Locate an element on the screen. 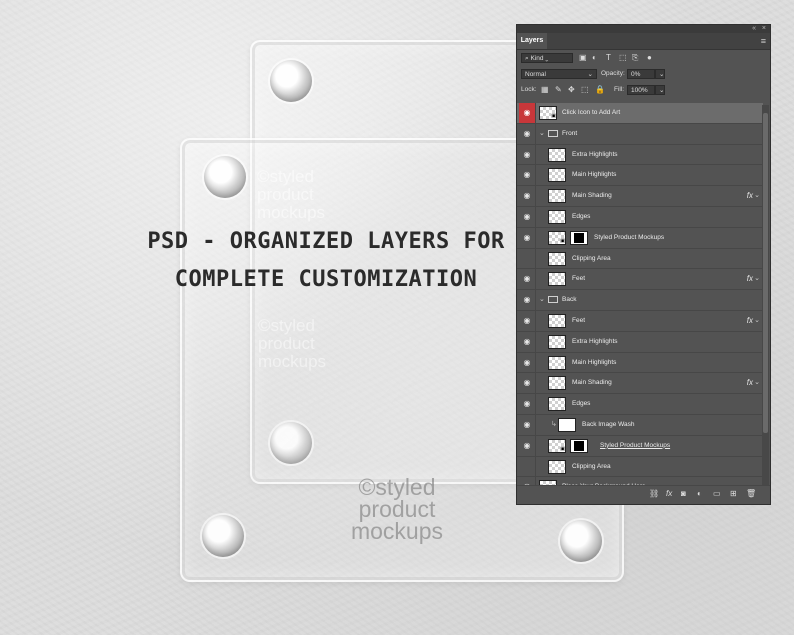 The image size is (794, 635). scrollbar-thumb is located at coordinates (765, 273).